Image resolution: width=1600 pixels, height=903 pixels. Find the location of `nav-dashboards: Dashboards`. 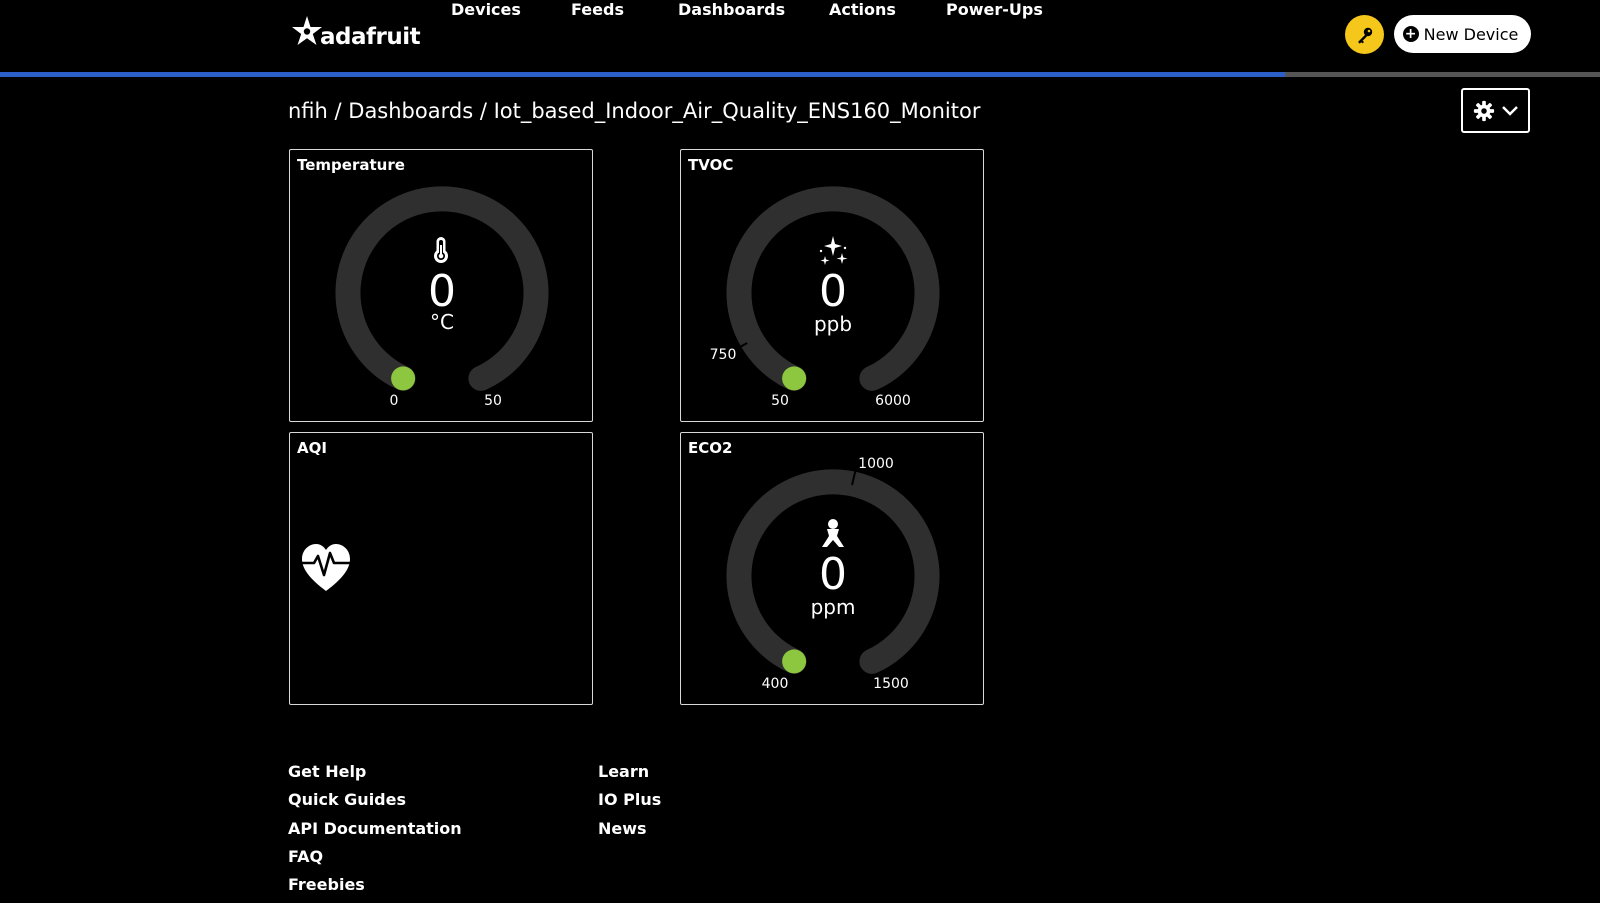

nav-dashboards: Dashboards is located at coordinates (731, 9).